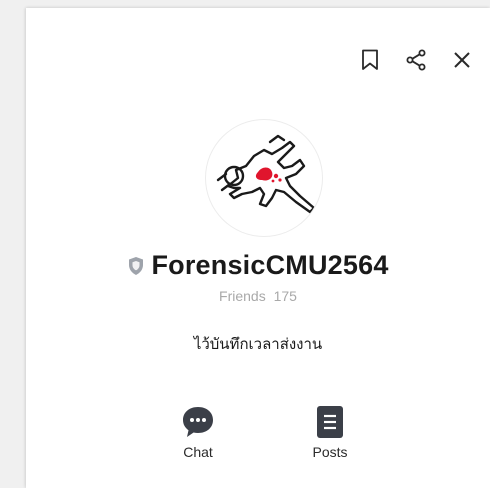 The width and height of the screenshot is (490, 488). I want to click on close-button, so click(462, 60).